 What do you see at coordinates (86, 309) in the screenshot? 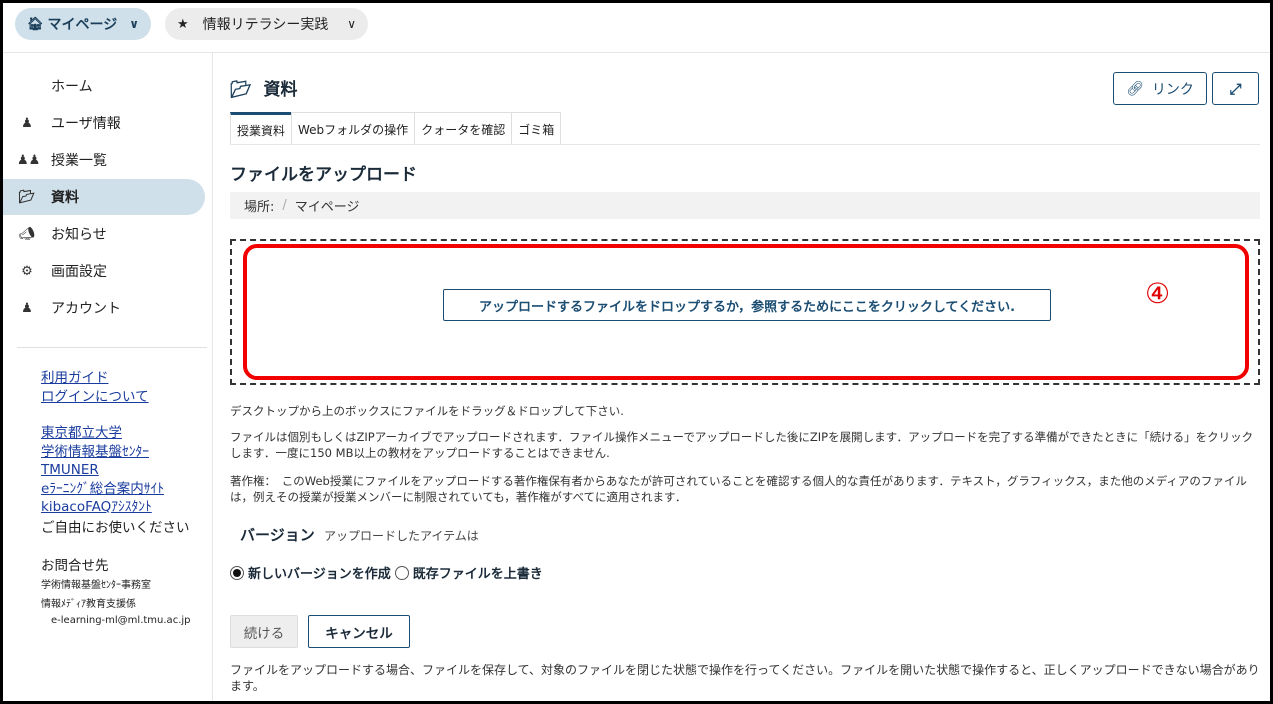
I see `sidebar-item-label: アカウント` at bounding box center [86, 309].